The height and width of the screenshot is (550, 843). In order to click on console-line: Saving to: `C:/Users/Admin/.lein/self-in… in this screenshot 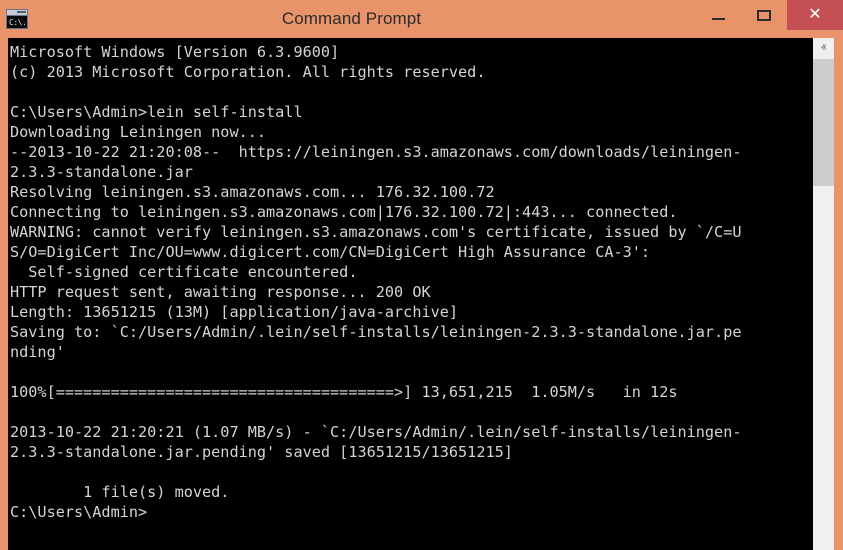, I will do `click(376, 332)`.